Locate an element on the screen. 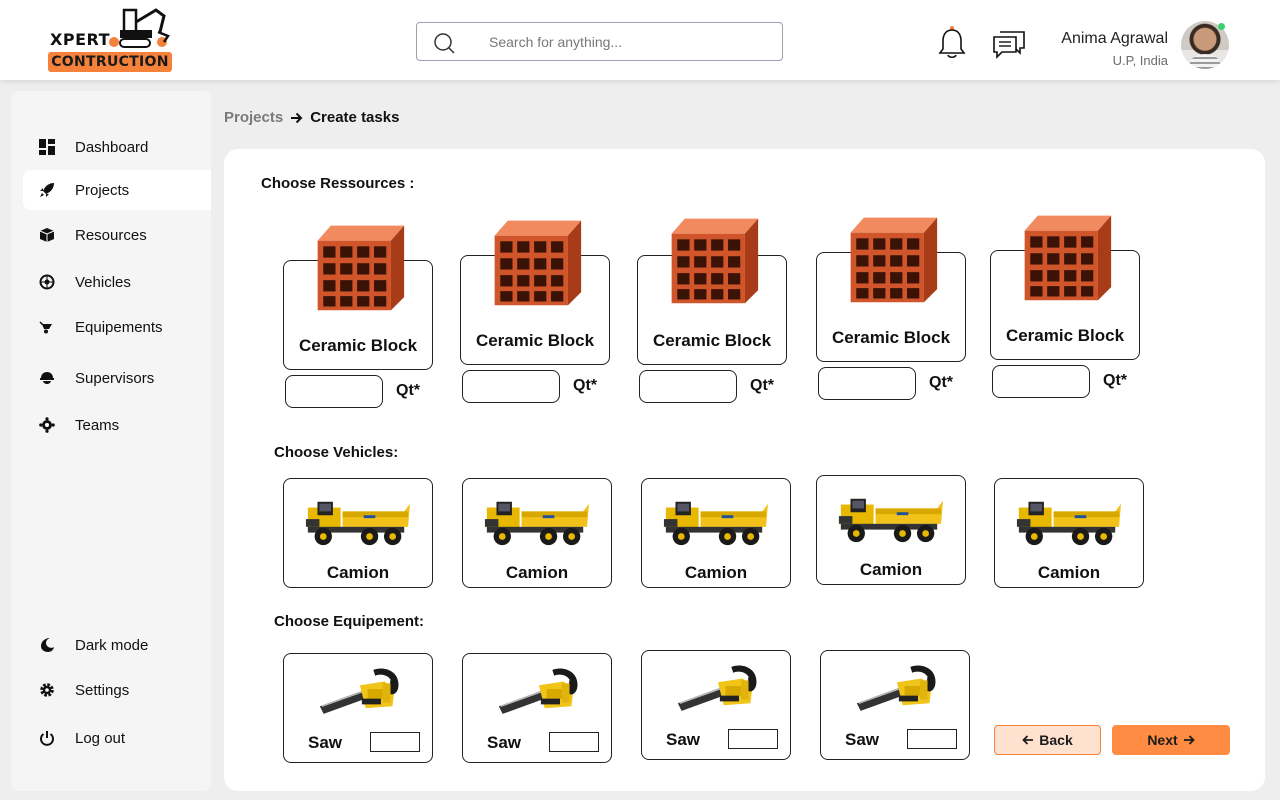  breadcrumb: Projects Create tasks is located at coordinates (311, 117).